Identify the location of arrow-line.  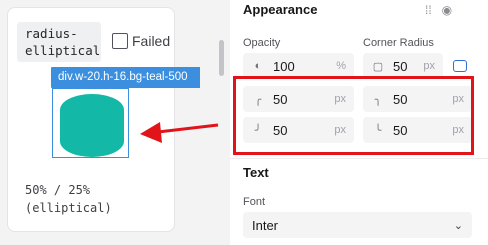
(188, 128).